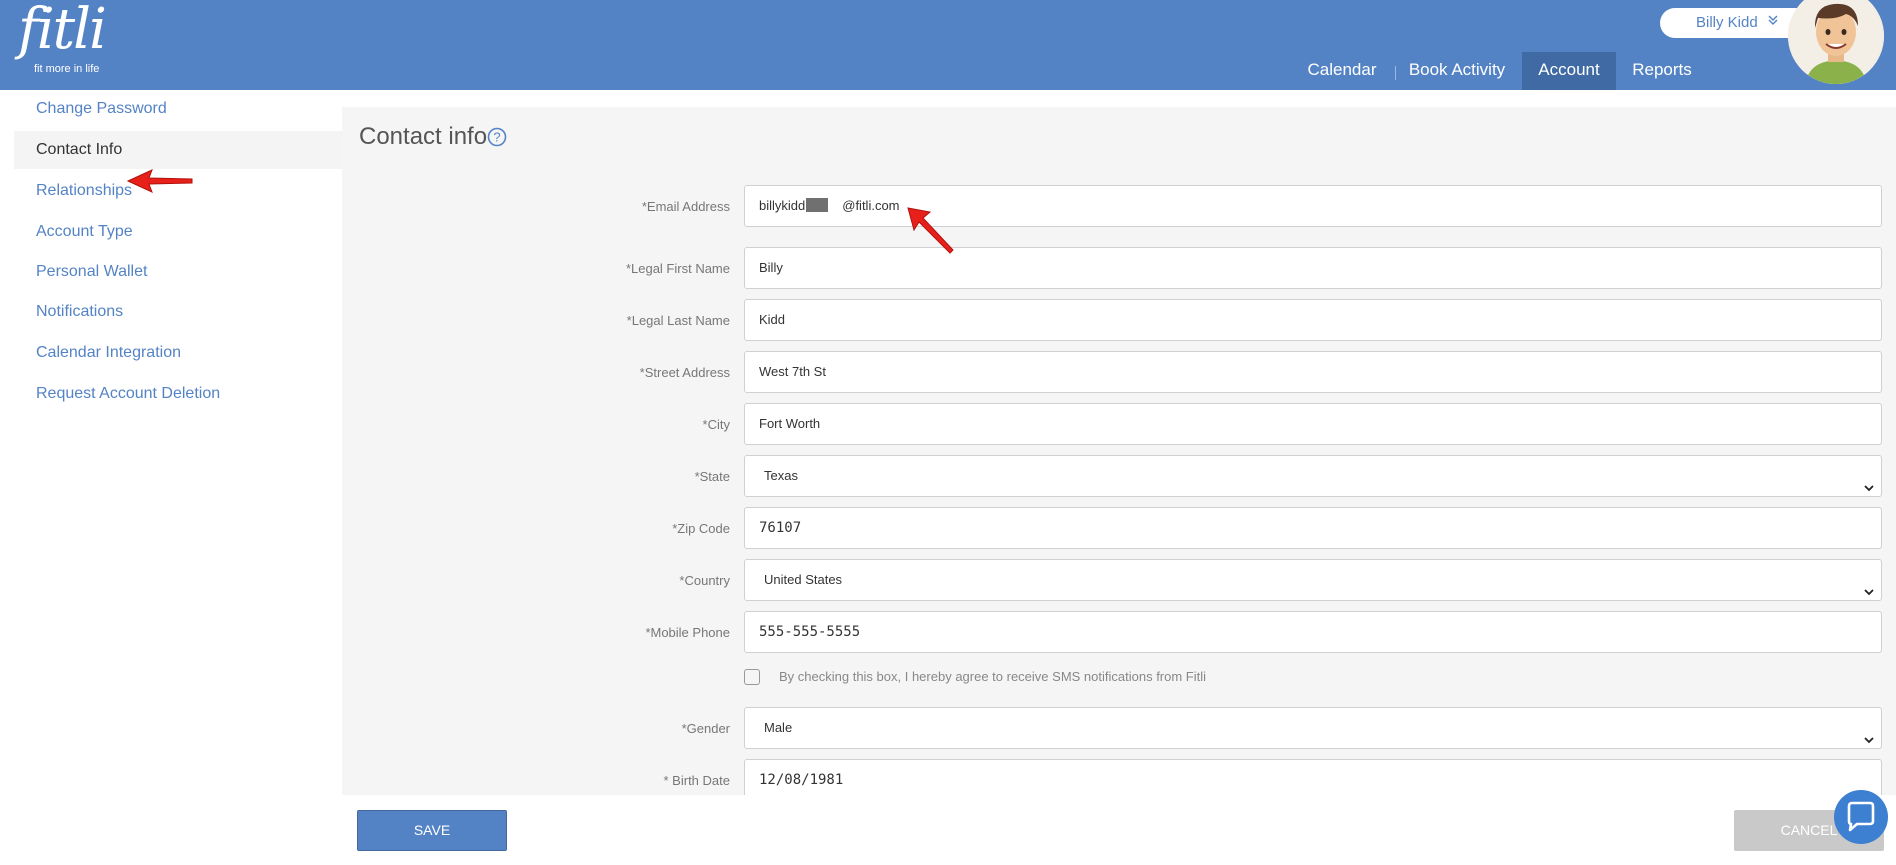 This screenshot has width=1896, height=865. I want to click on double-chevron-down-icon, so click(1773, 21).